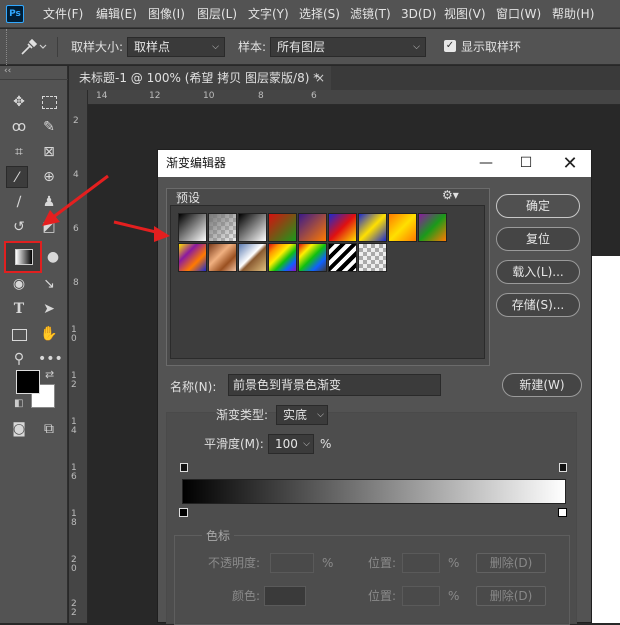 The image size is (620, 625). What do you see at coordinates (192, 257) in the screenshot?
I see `preset-swatch-yellow-violet-orange-blue` at bounding box center [192, 257].